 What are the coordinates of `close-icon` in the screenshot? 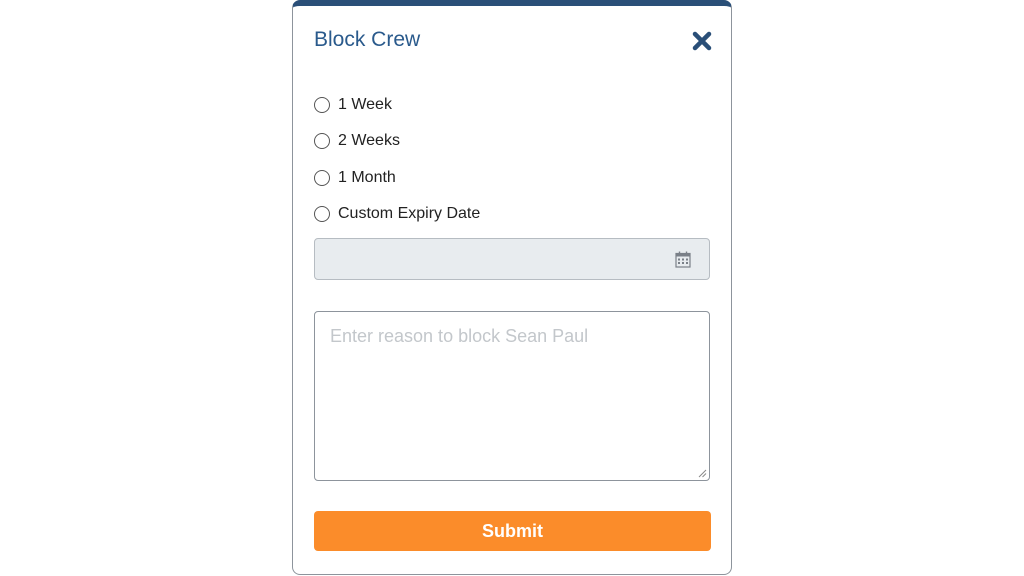 It's located at (702, 41).